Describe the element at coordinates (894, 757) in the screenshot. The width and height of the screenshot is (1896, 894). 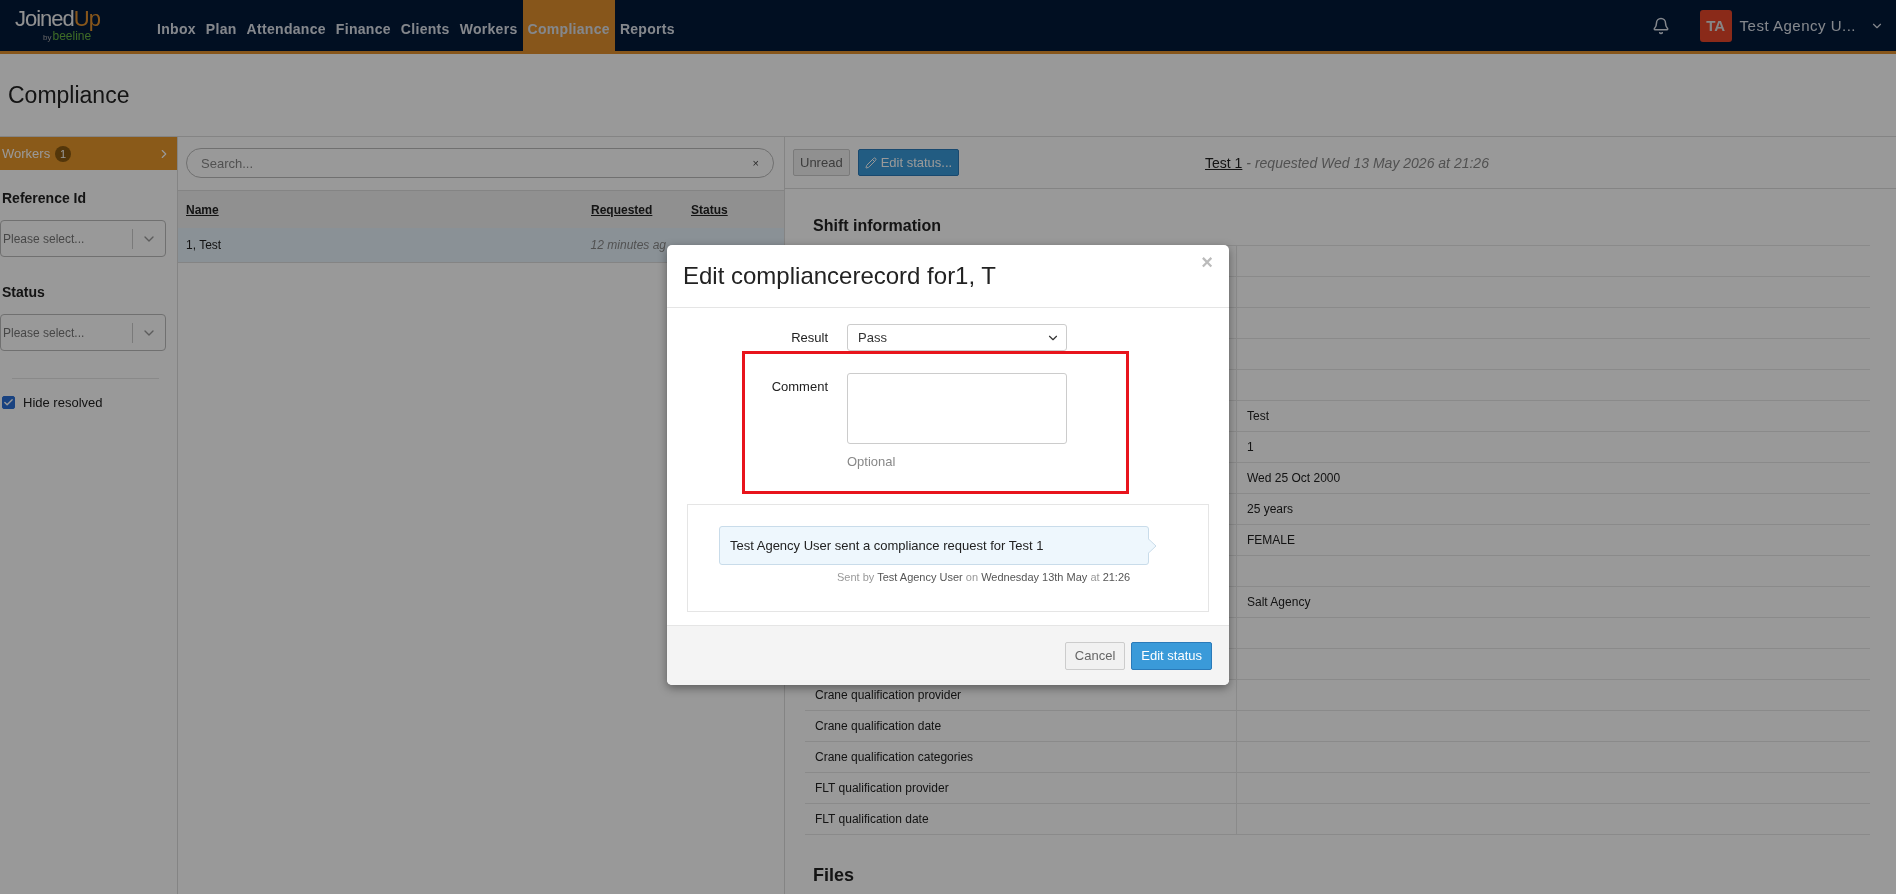
I see `field-label: Crane qualification categories` at that location.